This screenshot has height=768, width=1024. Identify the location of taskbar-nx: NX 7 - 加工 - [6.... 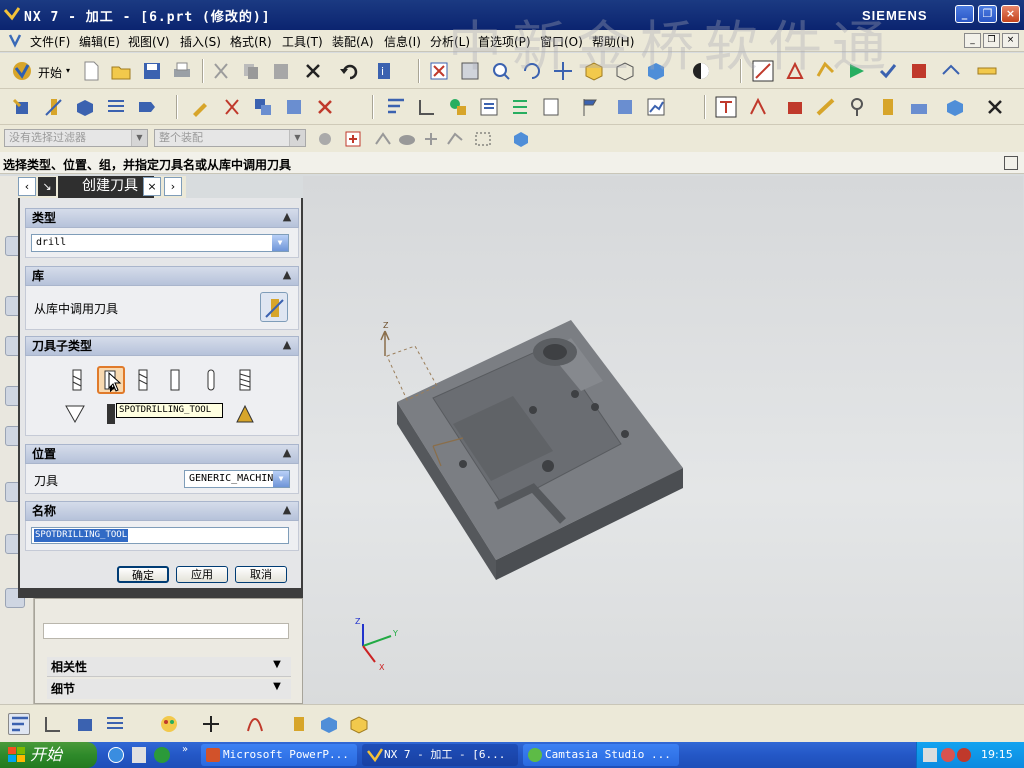
(440, 755).